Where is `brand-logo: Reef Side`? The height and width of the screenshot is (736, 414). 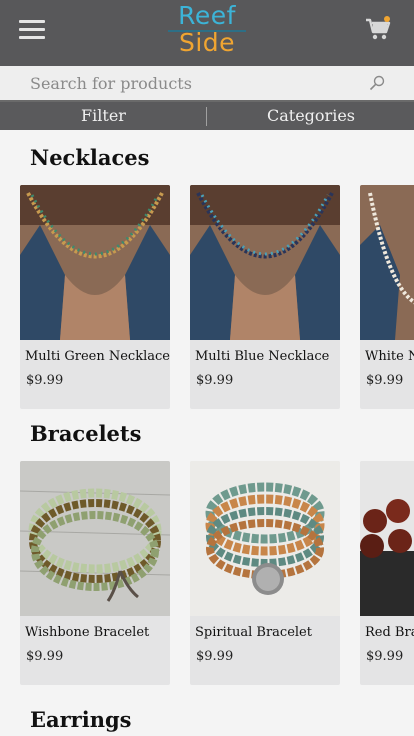 brand-logo: Reef Side is located at coordinates (207, 32).